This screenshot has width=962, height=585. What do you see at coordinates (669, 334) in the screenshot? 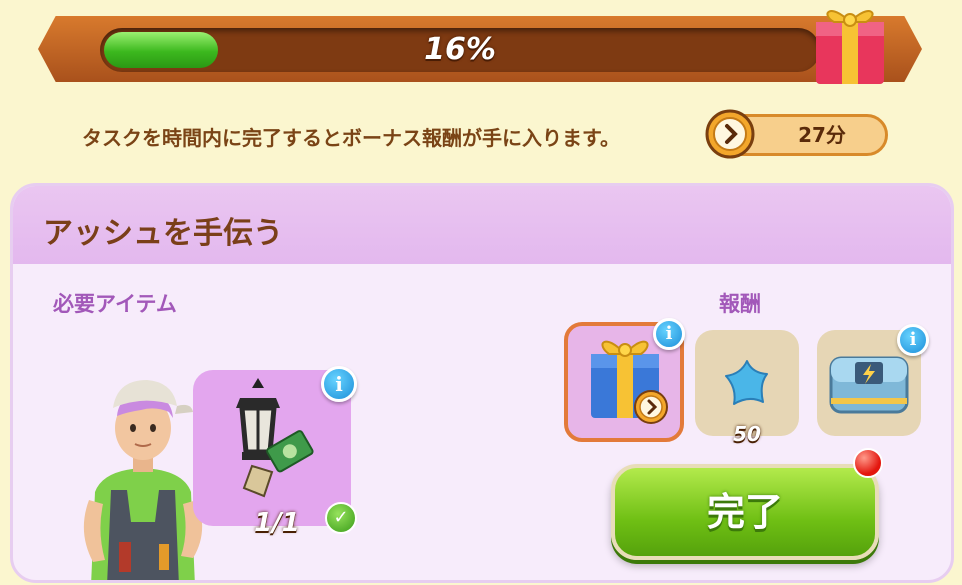
I see `reward-gift-info-button: i` at bounding box center [669, 334].